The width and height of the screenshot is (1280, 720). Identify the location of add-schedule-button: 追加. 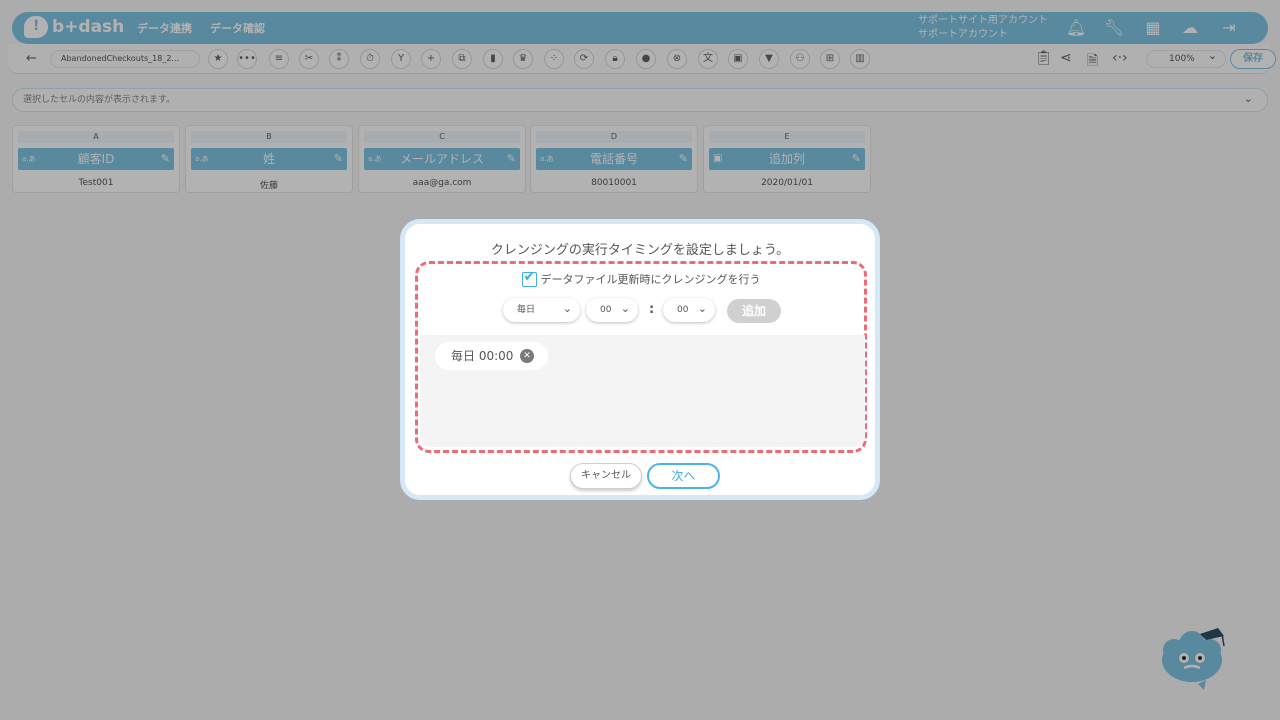
(754, 311).